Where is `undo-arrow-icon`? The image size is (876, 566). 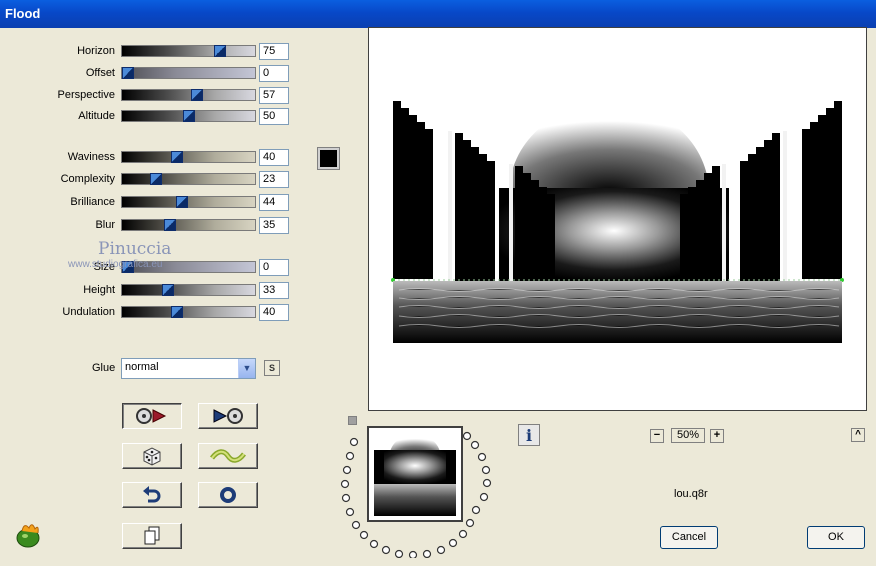 undo-arrow-icon is located at coordinates (152, 494).